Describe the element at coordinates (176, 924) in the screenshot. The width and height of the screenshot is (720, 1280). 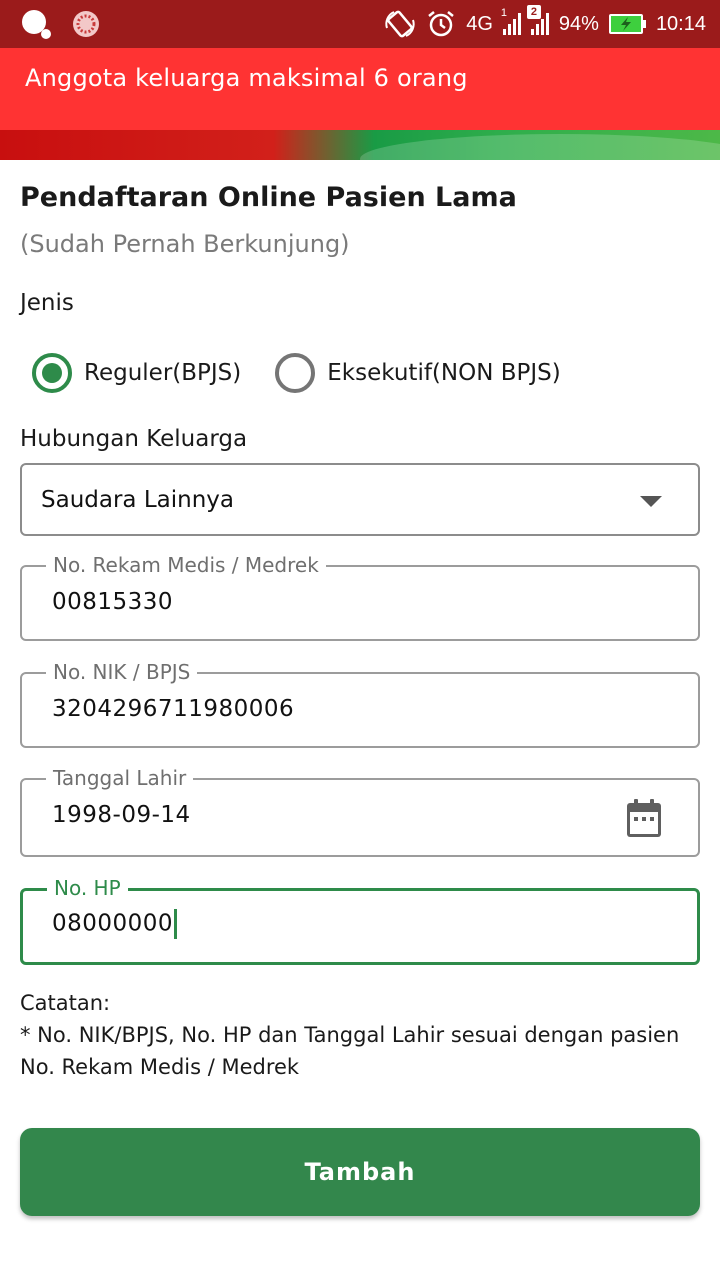
I see `text-cursor` at that location.